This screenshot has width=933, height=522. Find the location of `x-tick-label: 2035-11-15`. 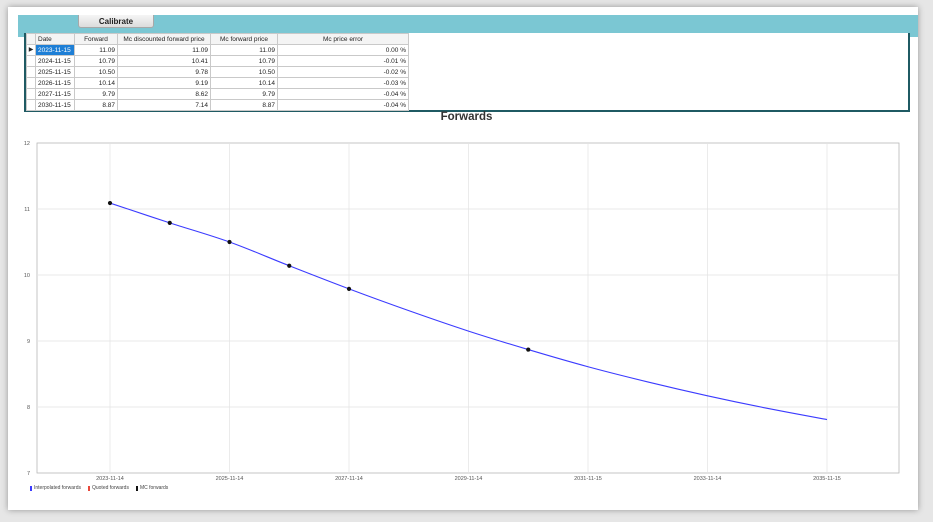

x-tick-label: 2035-11-15 is located at coordinates (827, 479).